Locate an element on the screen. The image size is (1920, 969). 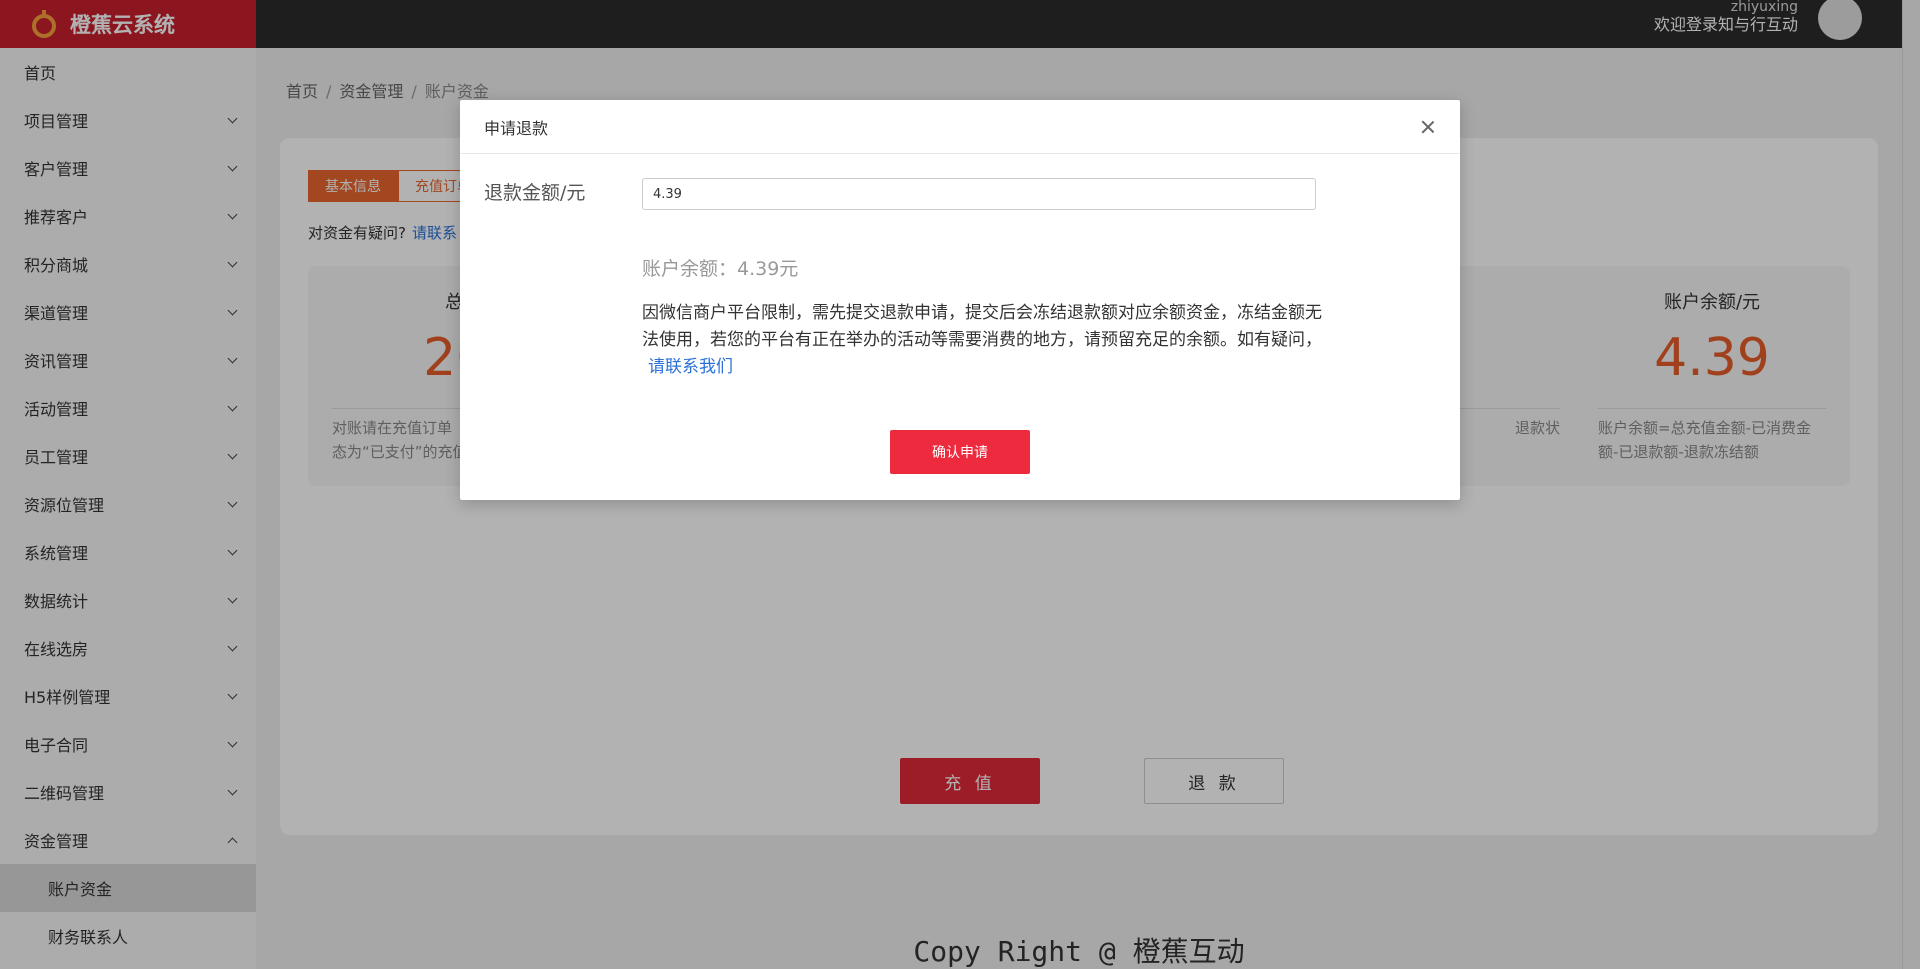
confirm-apply-button: 确认申请 is located at coordinates (960, 452).